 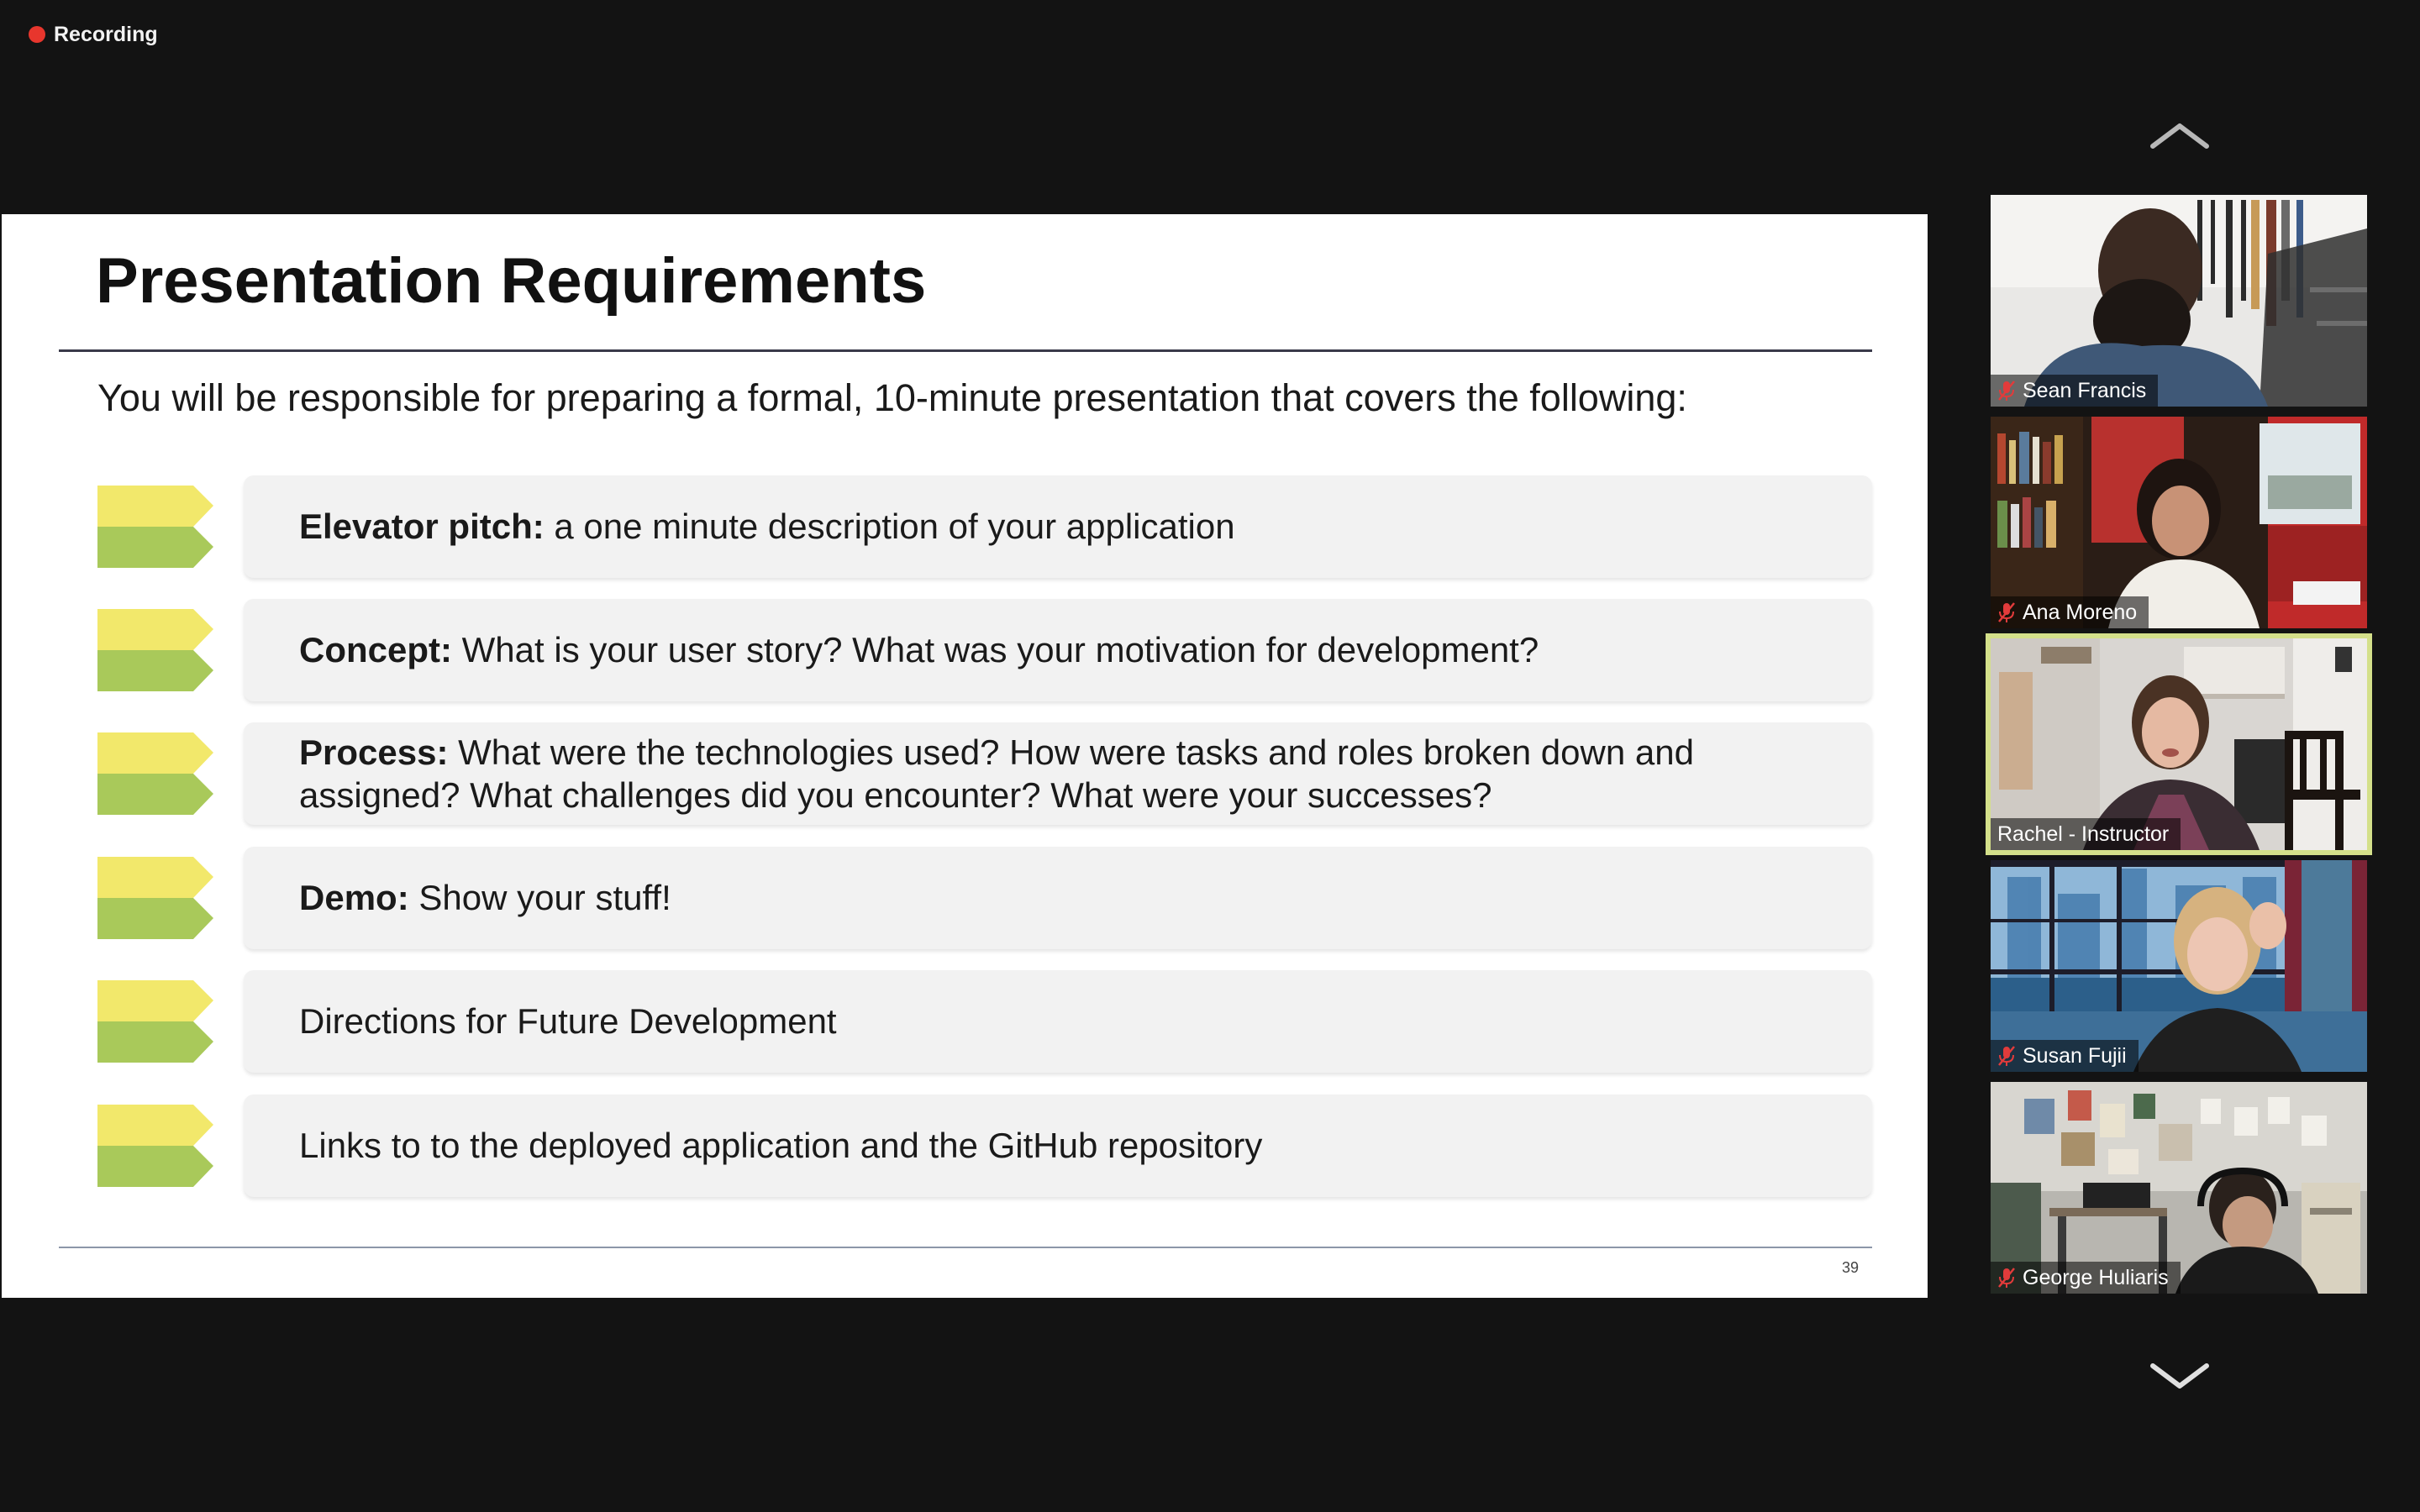 I want to click on recording-indicator: Recording, so click(x=94, y=34).